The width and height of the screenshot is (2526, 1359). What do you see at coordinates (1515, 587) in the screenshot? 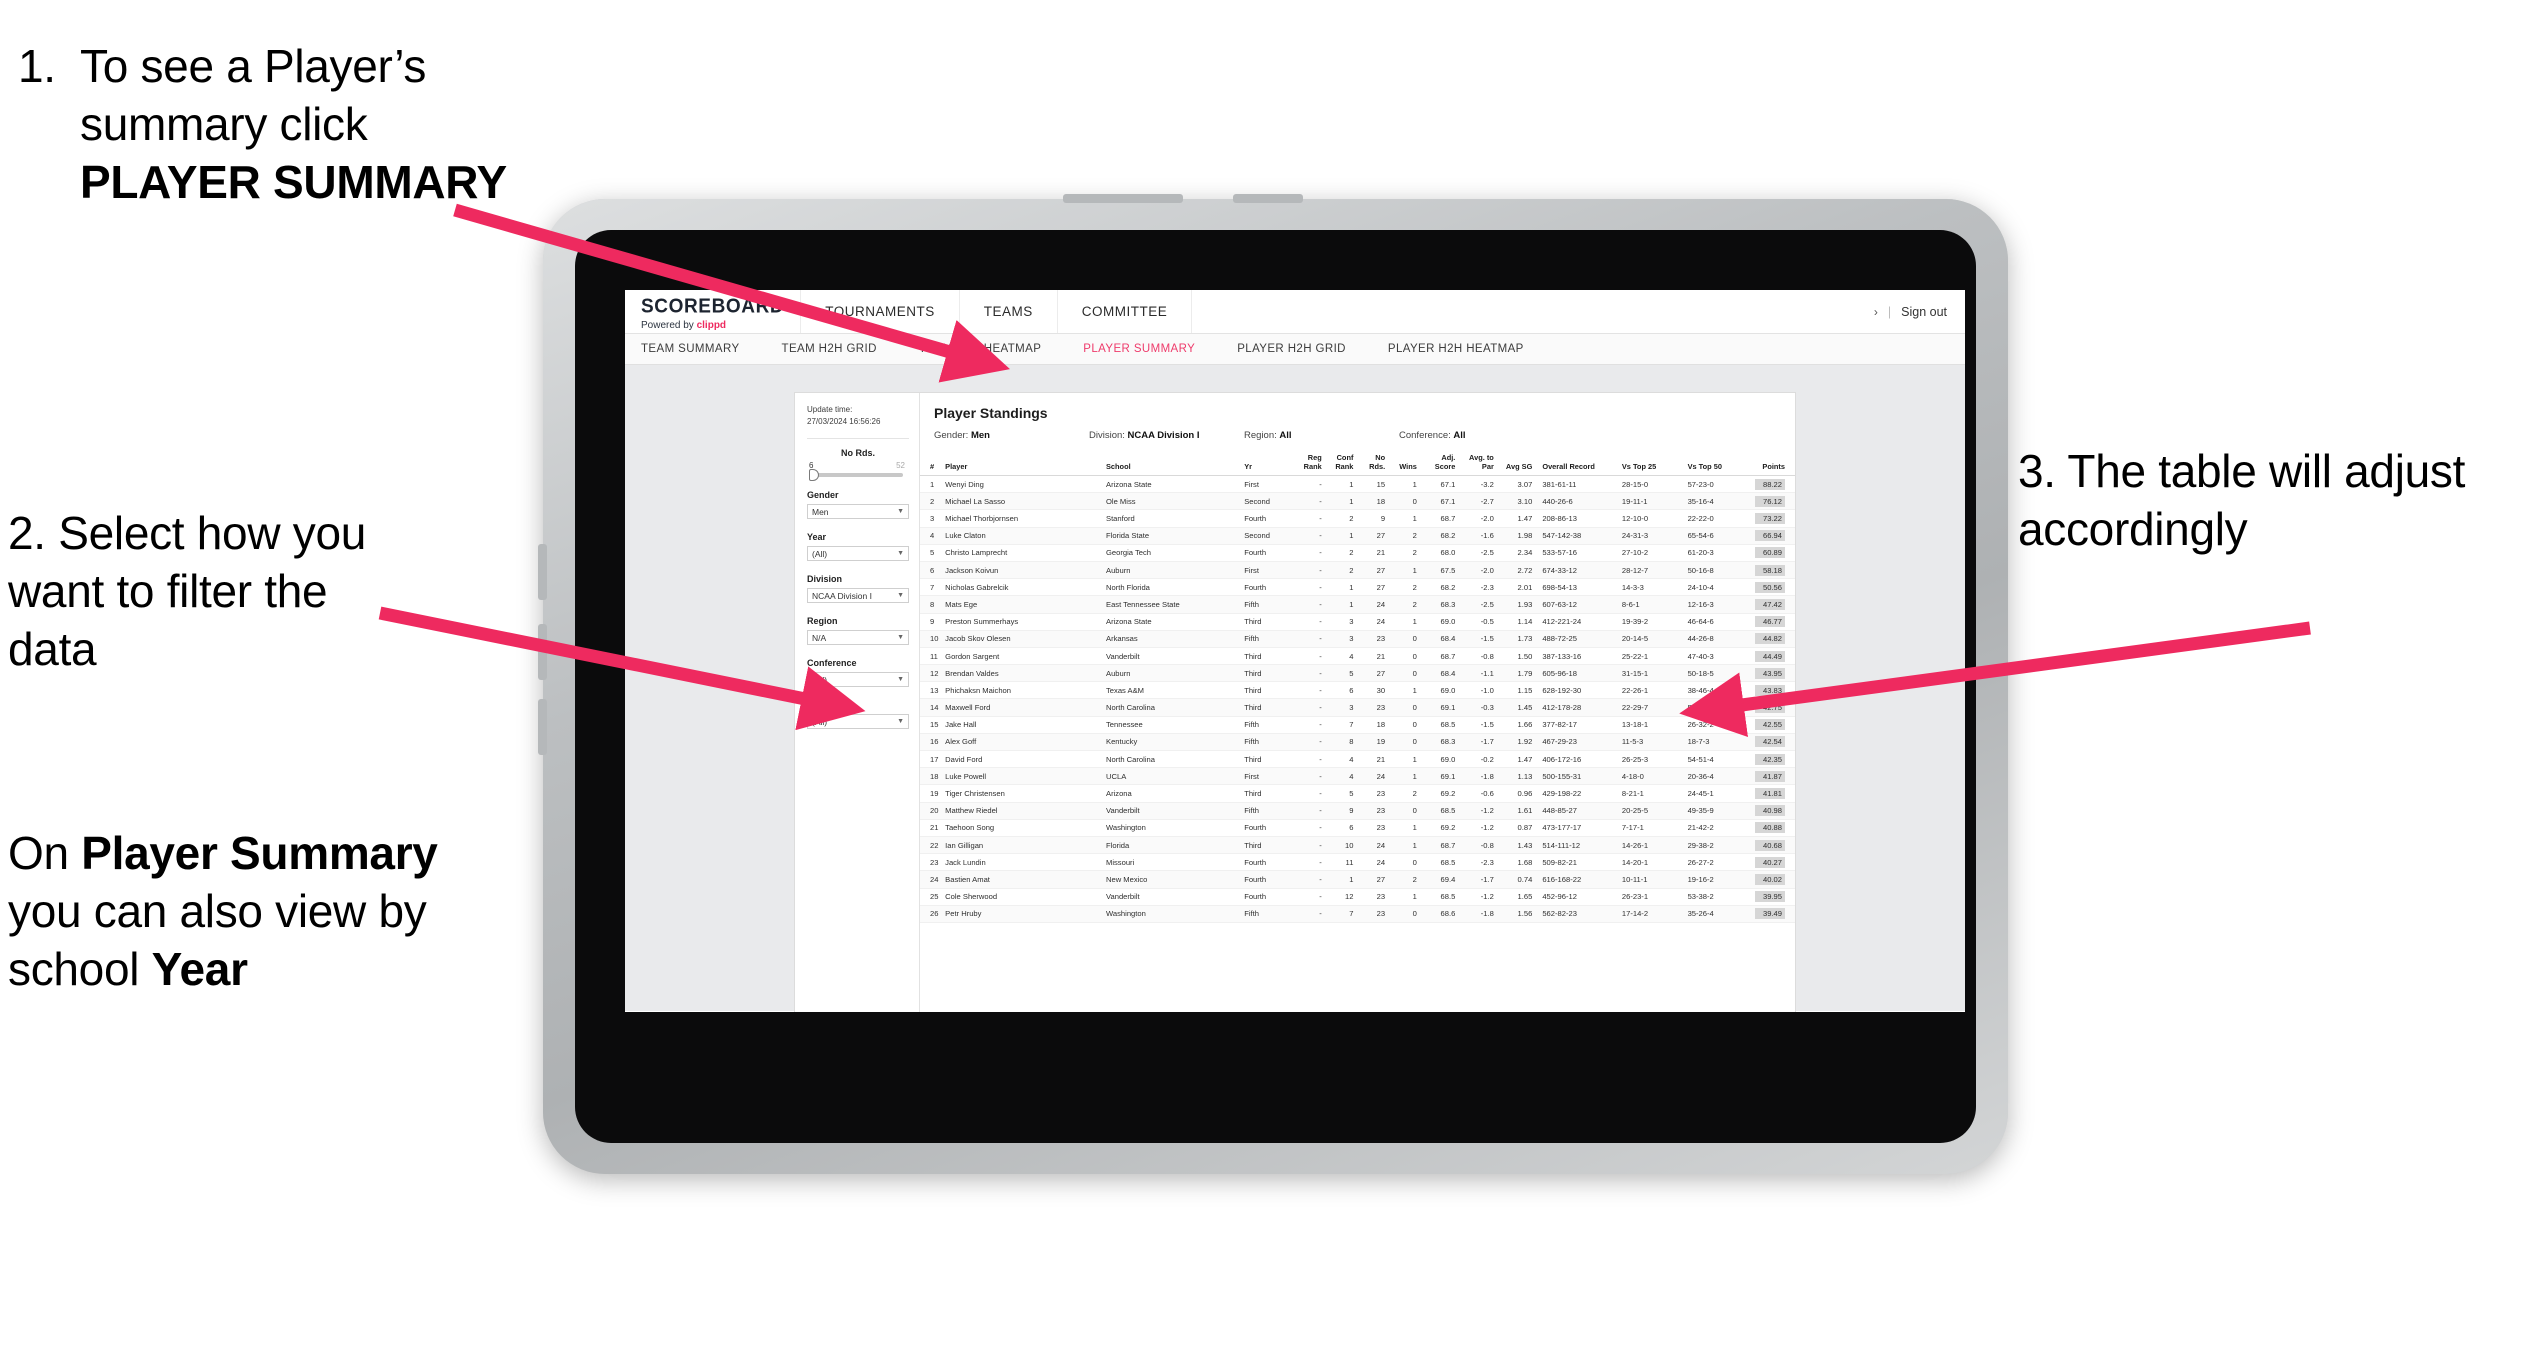
I see `cell-avg-sg: 2.01` at bounding box center [1515, 587].